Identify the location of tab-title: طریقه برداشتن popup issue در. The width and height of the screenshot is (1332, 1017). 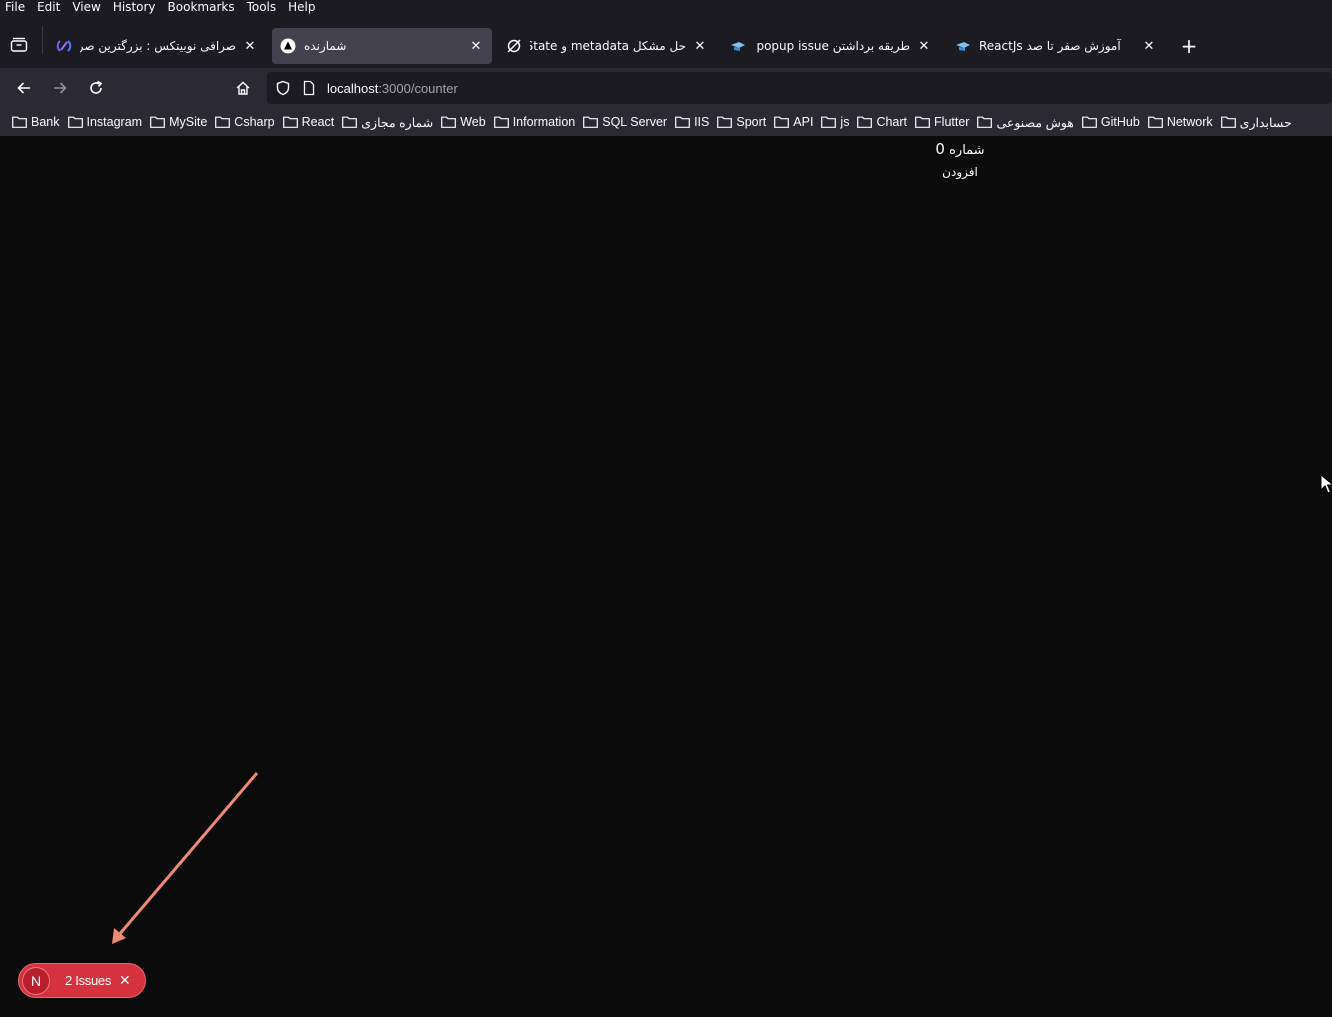
(832, 46).